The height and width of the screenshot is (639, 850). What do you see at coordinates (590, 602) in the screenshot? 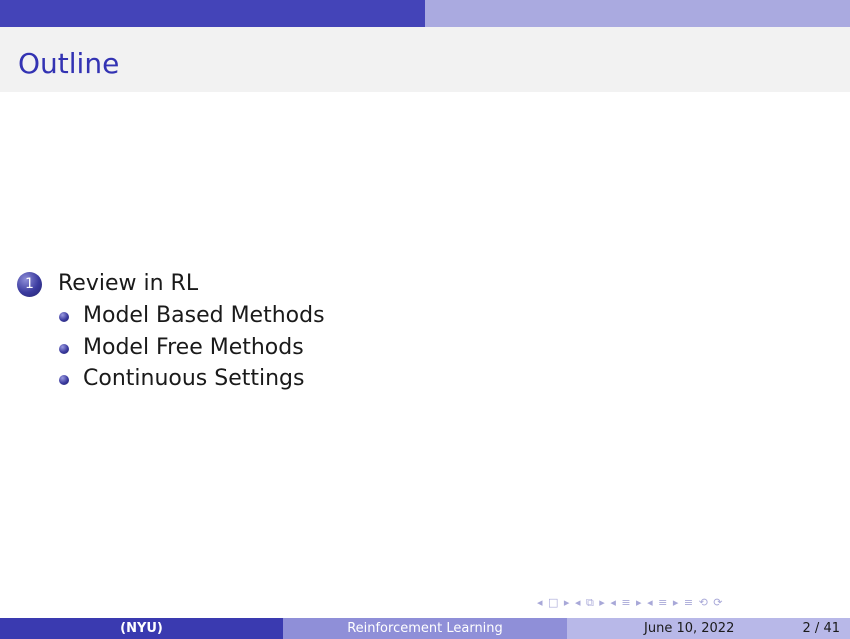
I see `slide-nav-icon: ◂ ⧉ ▸` at bounding box center [590, 602].